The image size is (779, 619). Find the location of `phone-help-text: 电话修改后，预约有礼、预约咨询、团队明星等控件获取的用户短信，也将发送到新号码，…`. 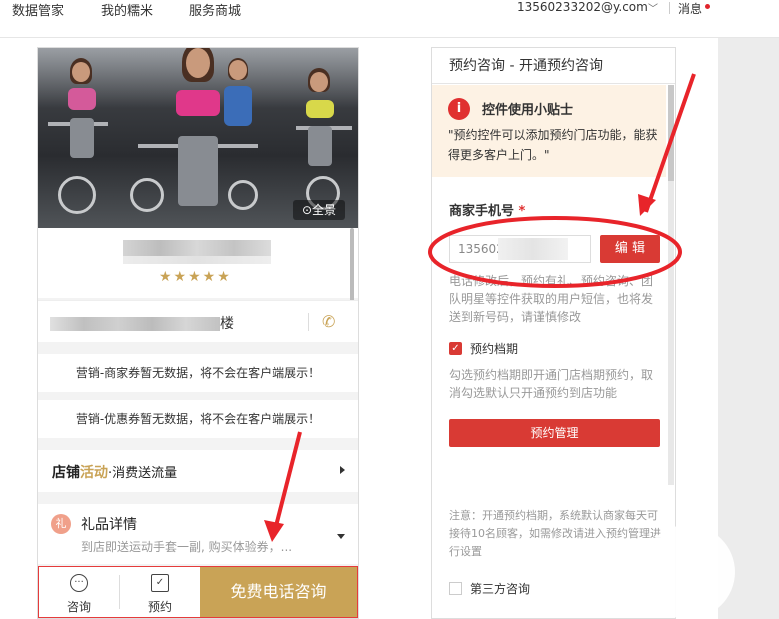

phone-help-text: 电话修改后，预约有礼、预约咨询、团队明星等控件获取的用户短信，也将发送到新号码，… is located at coordinates (551, 299).